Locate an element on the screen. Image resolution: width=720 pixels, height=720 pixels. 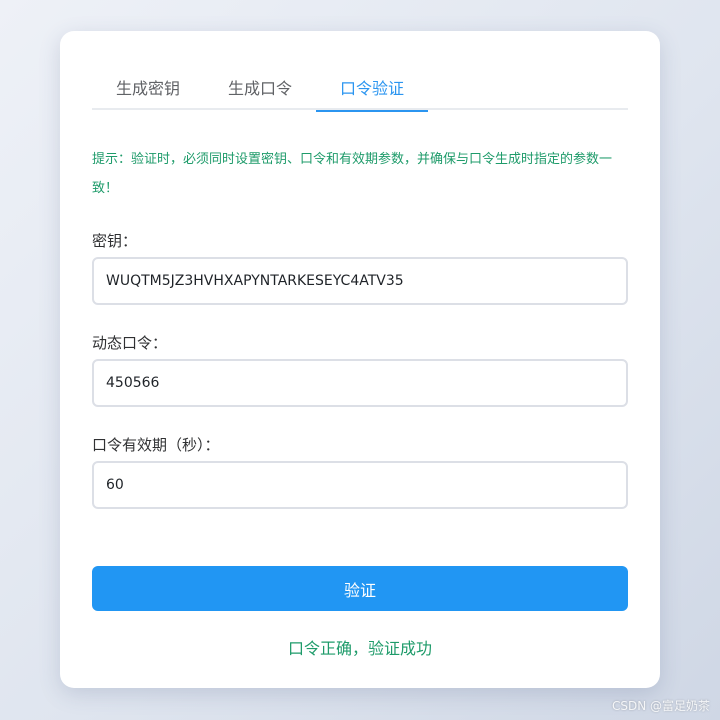
code-input is located at coordinates (360, 383).